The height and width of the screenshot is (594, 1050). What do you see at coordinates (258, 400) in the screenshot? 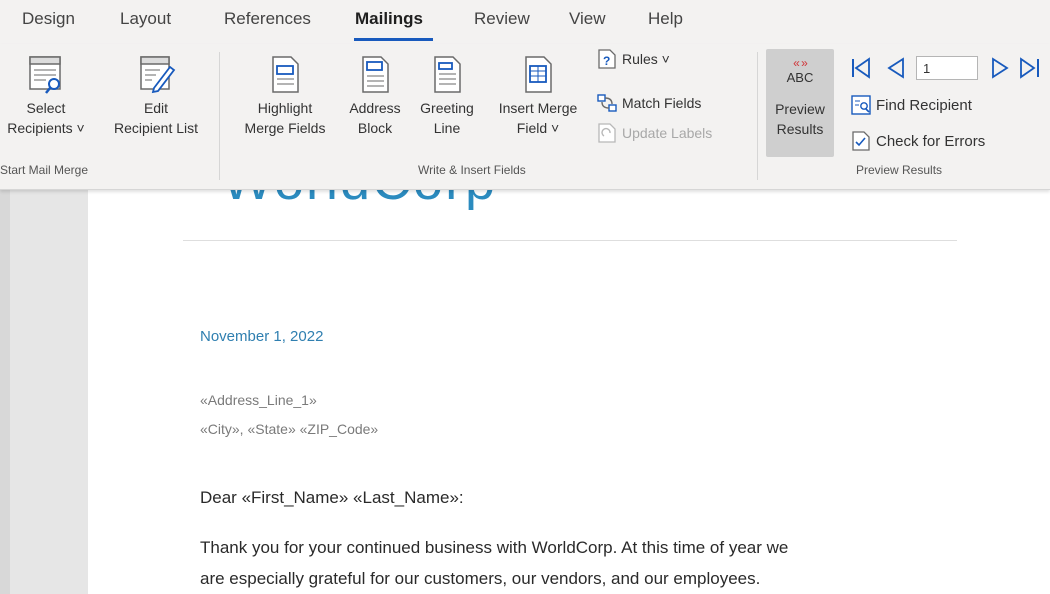
I see `merge-field-address-line: «Address_Line_1»` at bounding box center [258, 400].